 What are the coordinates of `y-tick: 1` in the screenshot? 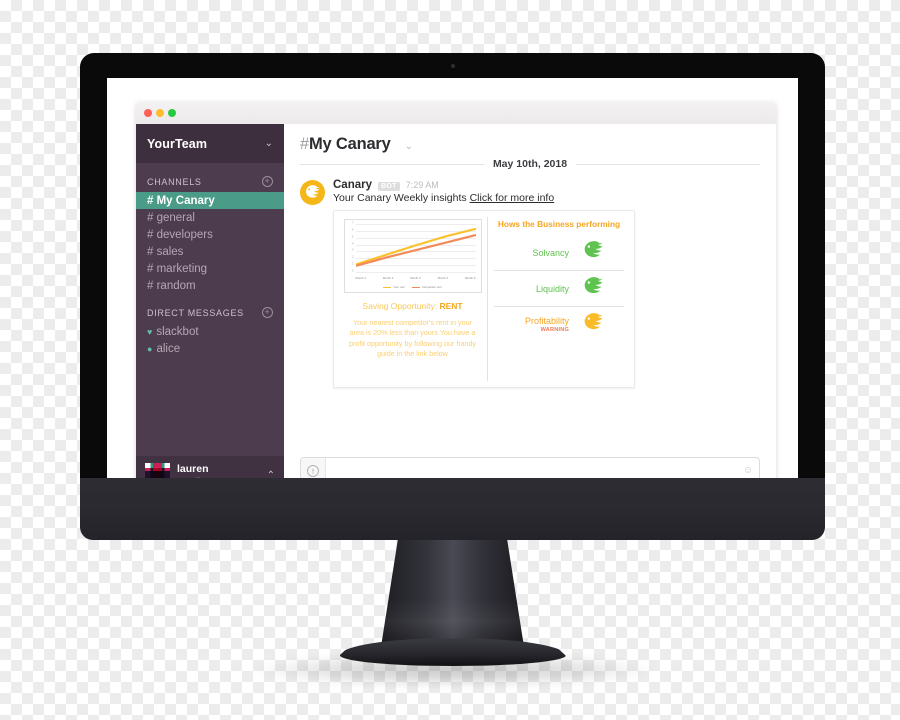 It's located at (353, 264).